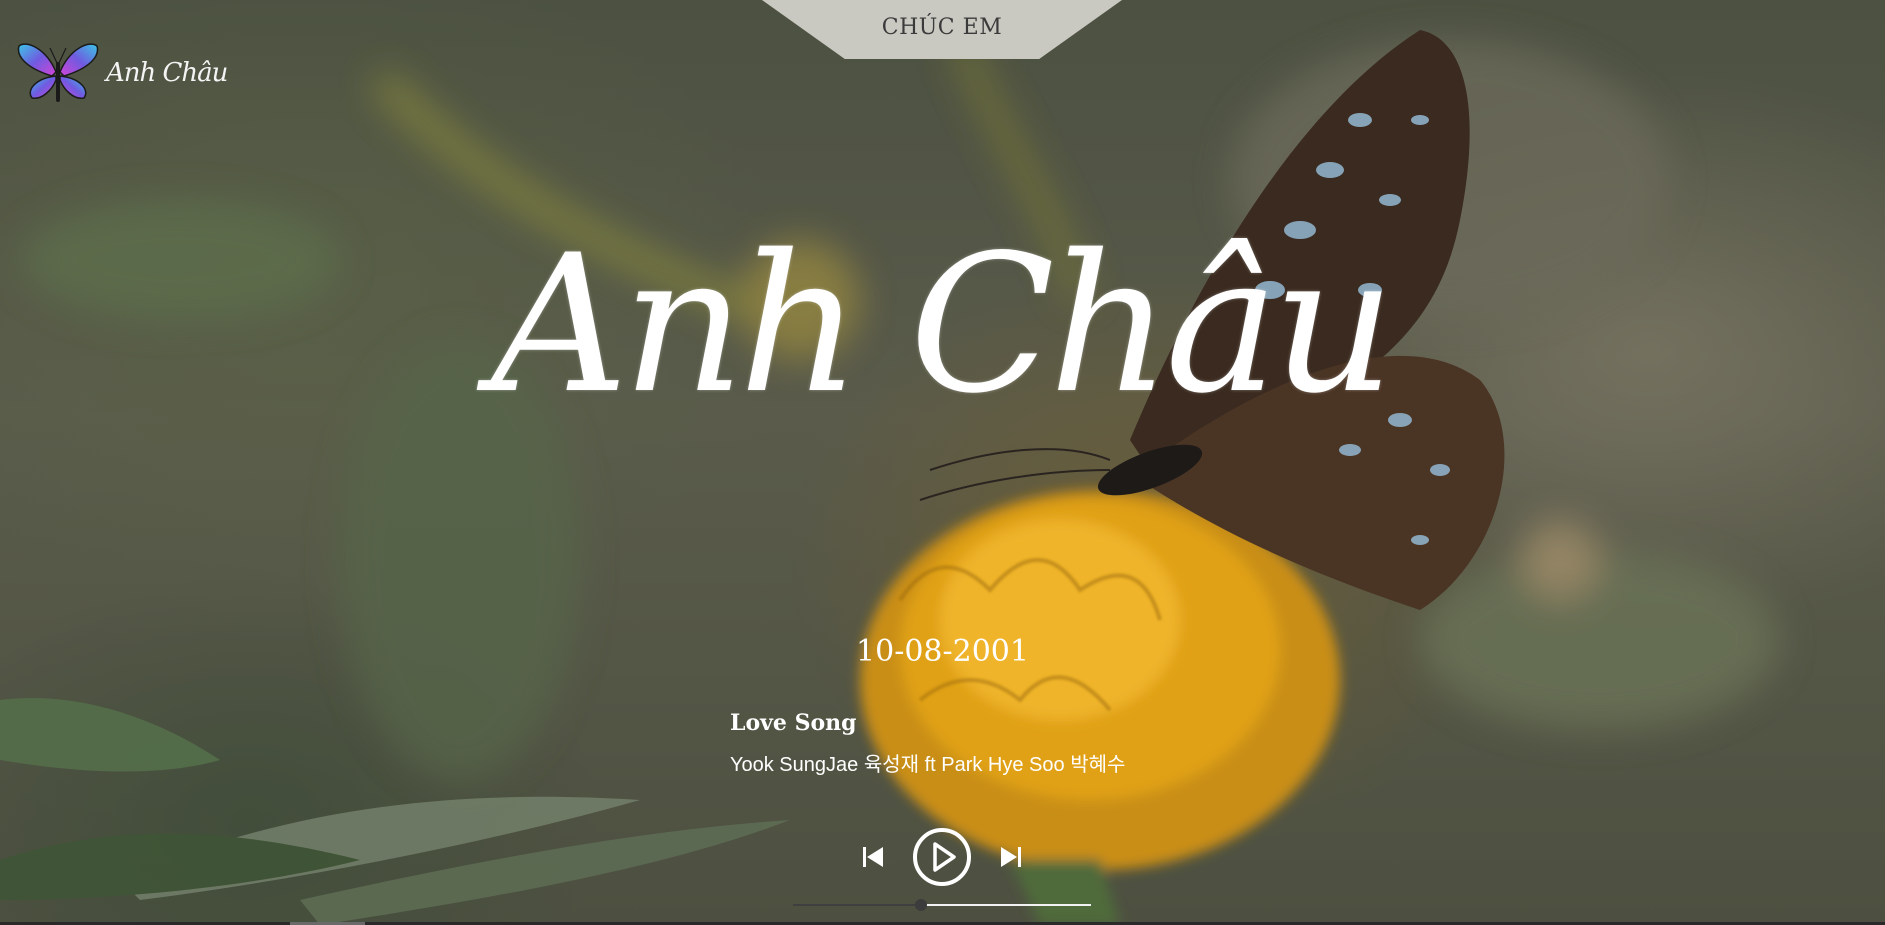 The height and width of the screenshot is (925, 1885). What do you see at coordinates (793, 723) in the screenshot?
I see `song-title: Love Song` at bounding box center [793, 723].